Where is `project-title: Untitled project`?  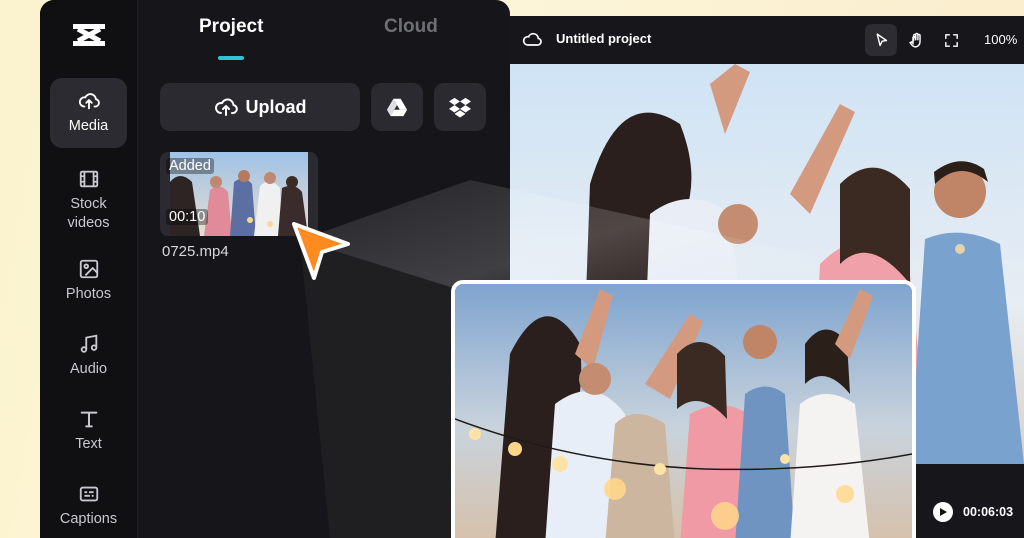
project-title: Untitled project is located at coordinates (603, 38).